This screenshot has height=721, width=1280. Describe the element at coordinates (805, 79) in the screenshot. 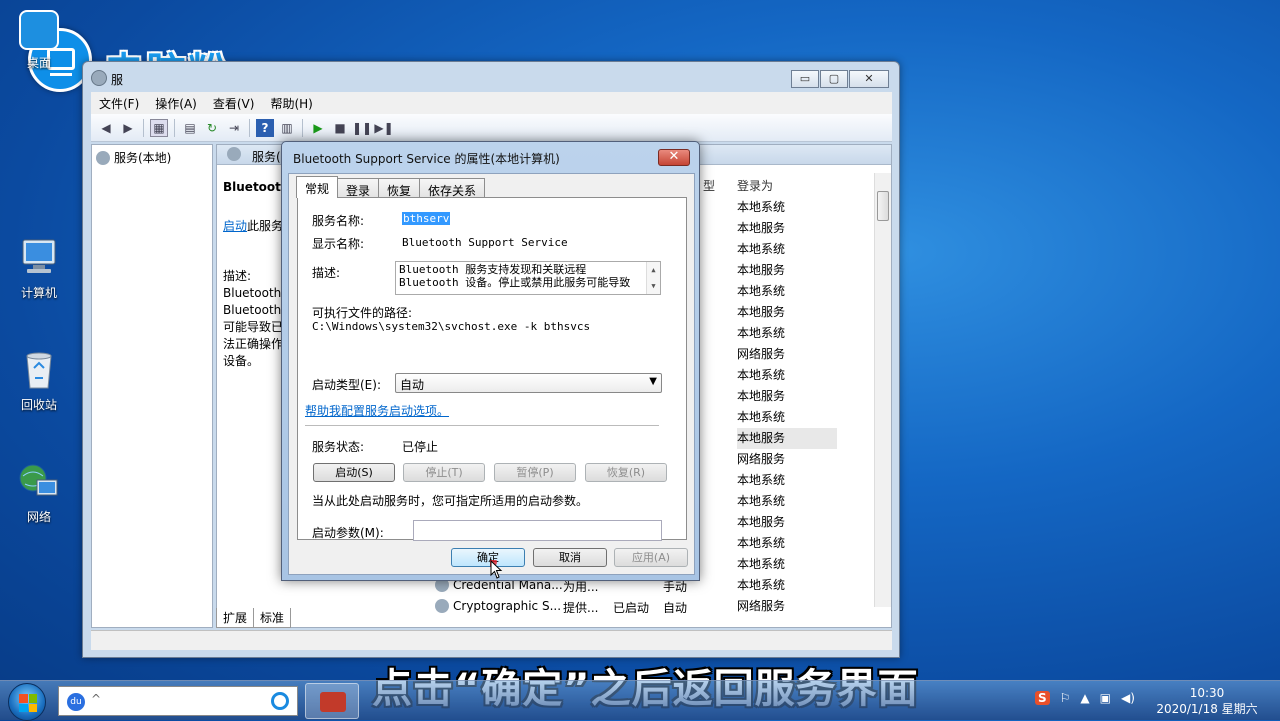

I see `minimize-button: ▭` at that location.